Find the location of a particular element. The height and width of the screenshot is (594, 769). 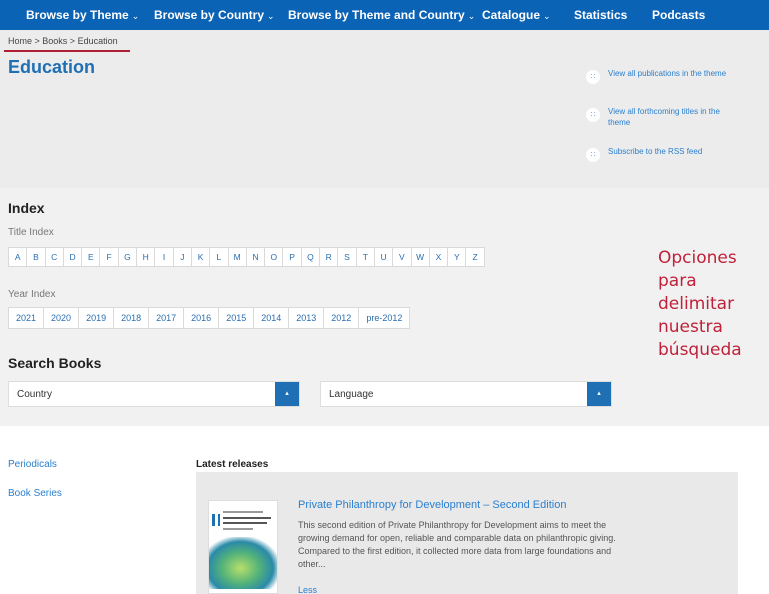

nav-label: Browse by Country is located at coordinates (209, 15).